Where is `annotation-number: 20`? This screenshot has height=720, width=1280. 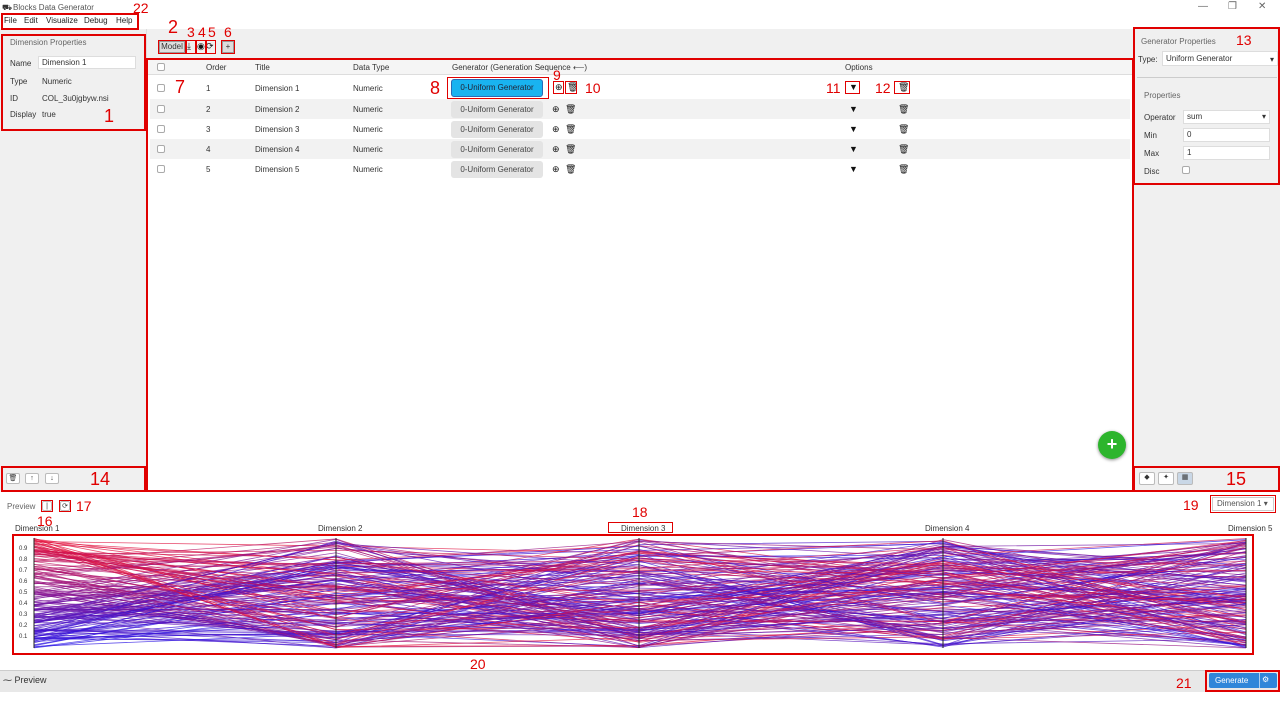
annotation-number: 20 is located at coordinates (478, 664).